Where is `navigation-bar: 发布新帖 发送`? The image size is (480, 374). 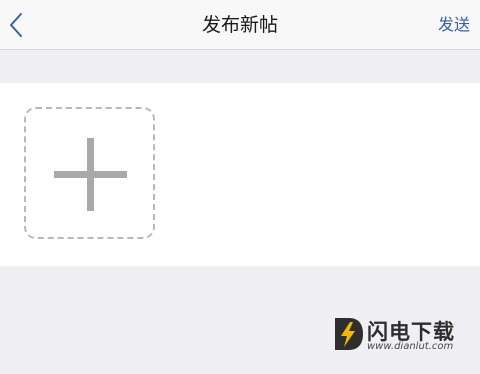
navigation-bar: 发布新帖 发送 is located at coordinates (240, 25).